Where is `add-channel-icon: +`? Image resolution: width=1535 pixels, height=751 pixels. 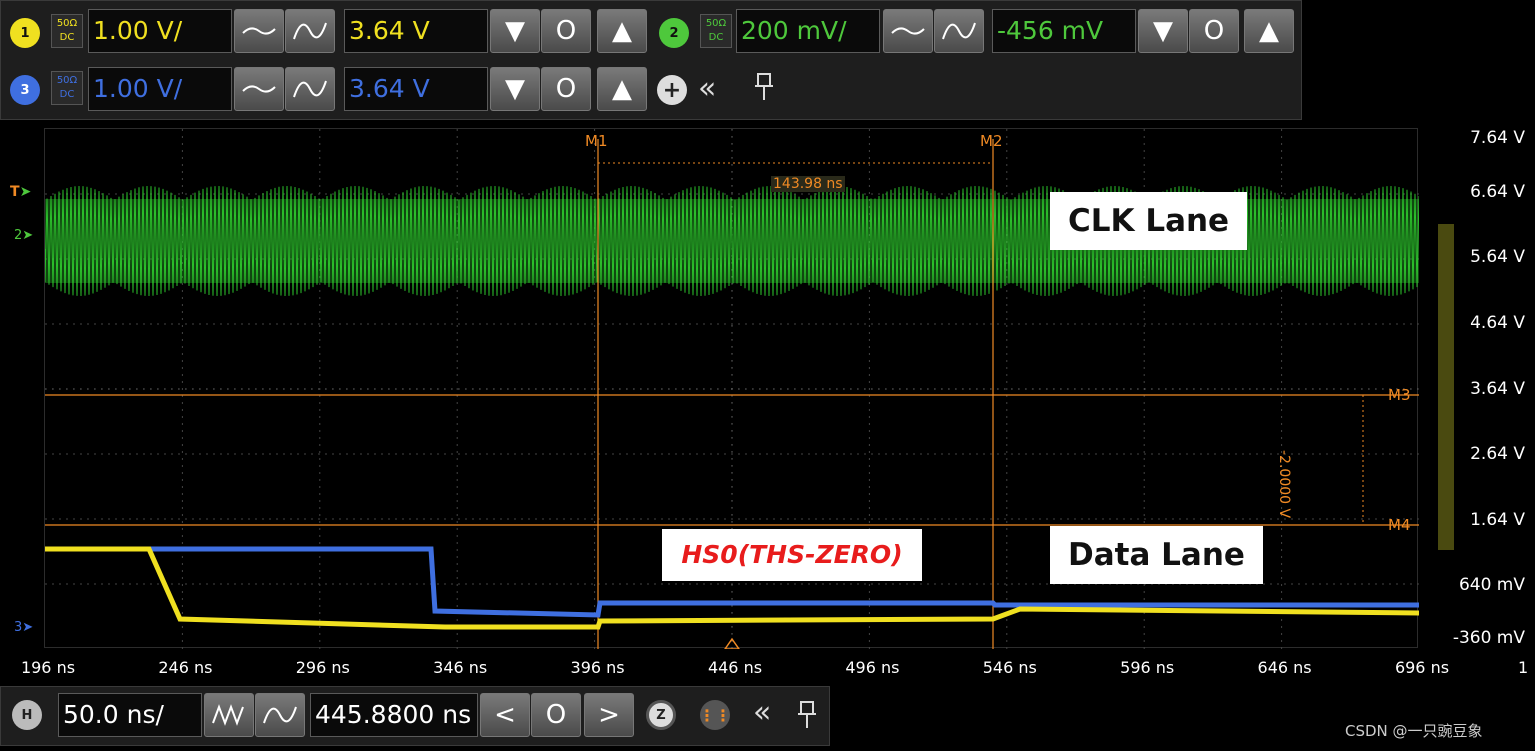 add-channel-icon: + is located at coordinates (672, 90).